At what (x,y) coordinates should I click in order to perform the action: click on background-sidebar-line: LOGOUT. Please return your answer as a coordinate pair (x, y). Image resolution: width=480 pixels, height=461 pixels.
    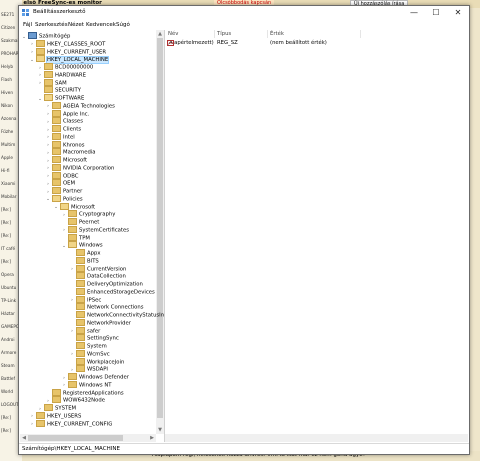
    Looking at the image, I should click on (10, 404).